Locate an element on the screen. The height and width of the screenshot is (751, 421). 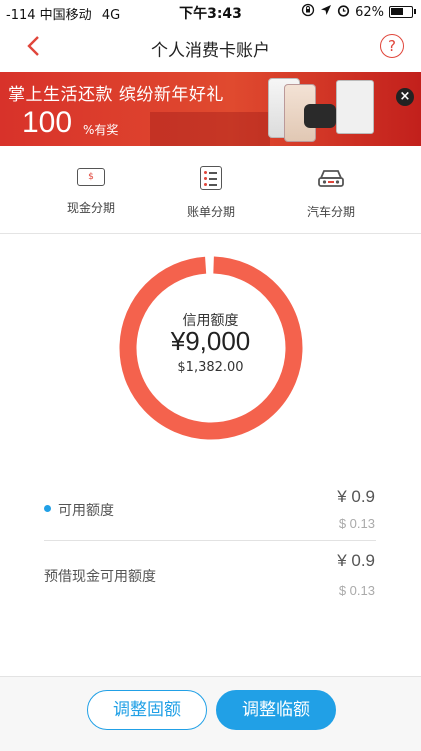
battery-percent: 62% is located at coordinates (369, 12).